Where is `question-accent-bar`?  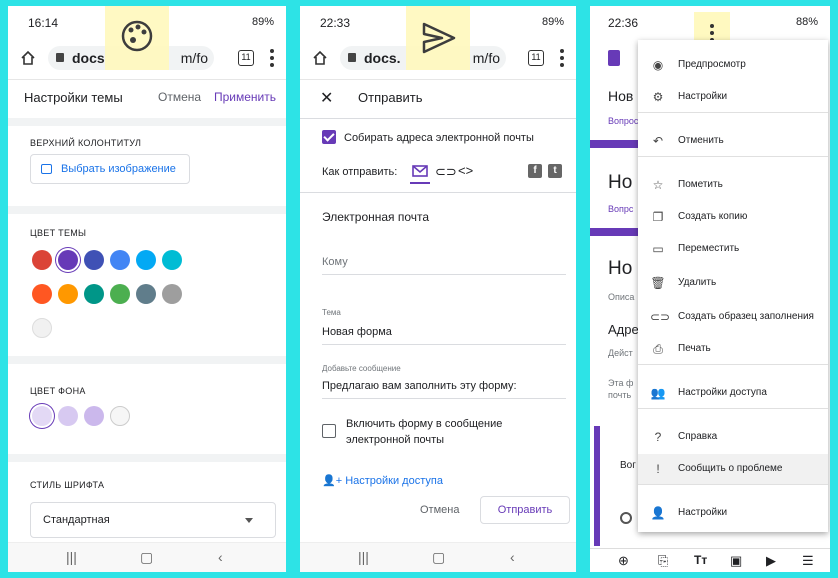
question-accent-bar is located at coordinates (597, 486).